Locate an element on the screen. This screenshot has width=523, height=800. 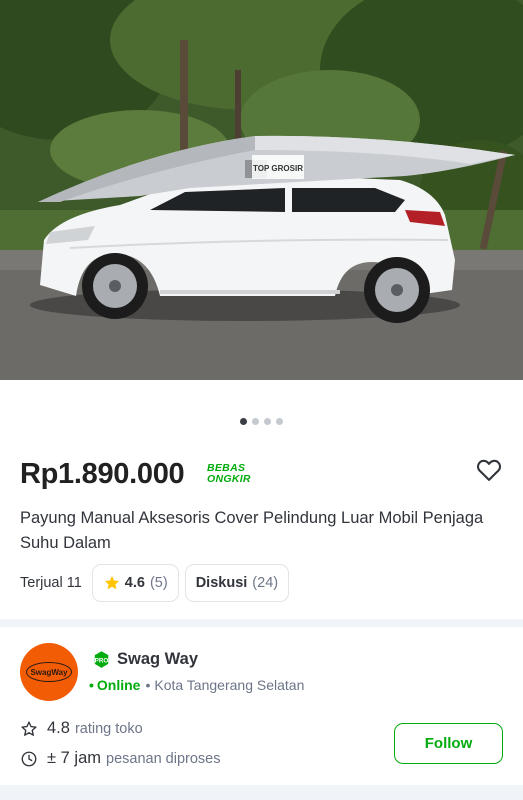
online-status: Online is located at coordinates (118, 685).